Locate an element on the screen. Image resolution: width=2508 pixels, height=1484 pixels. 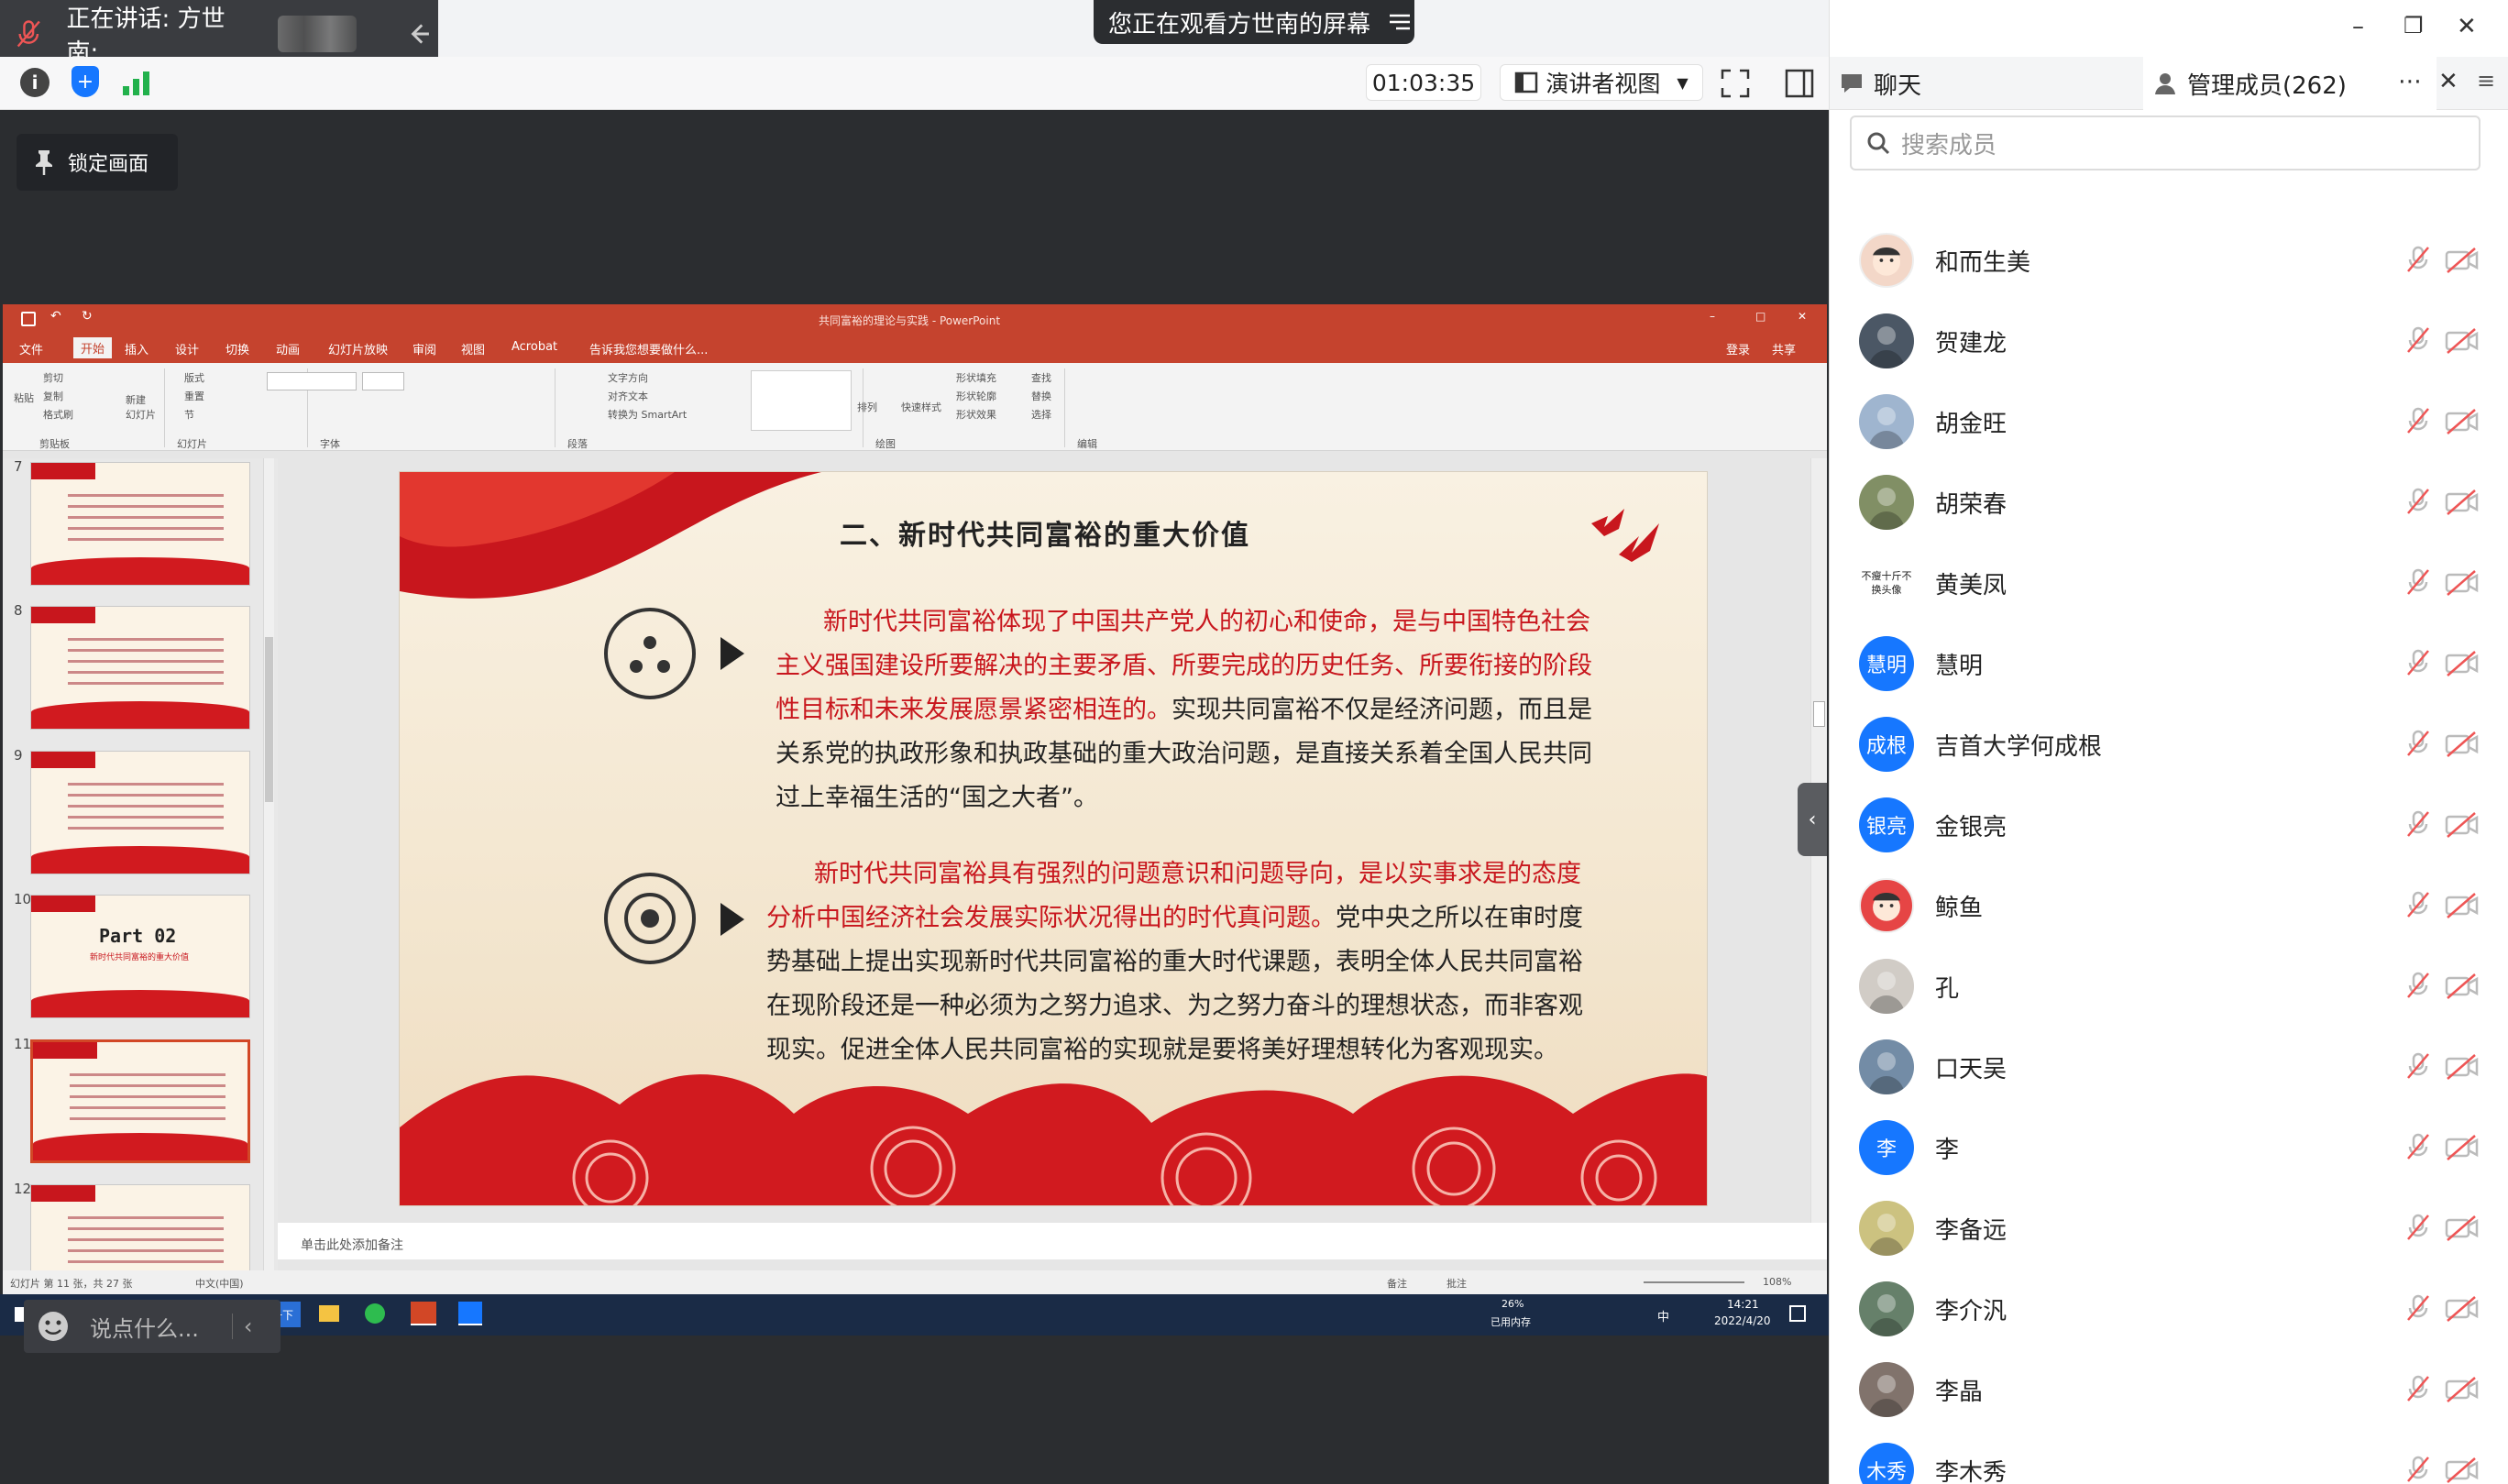
member-row: 鲸鱼 is located at coordinates (2169, 905).